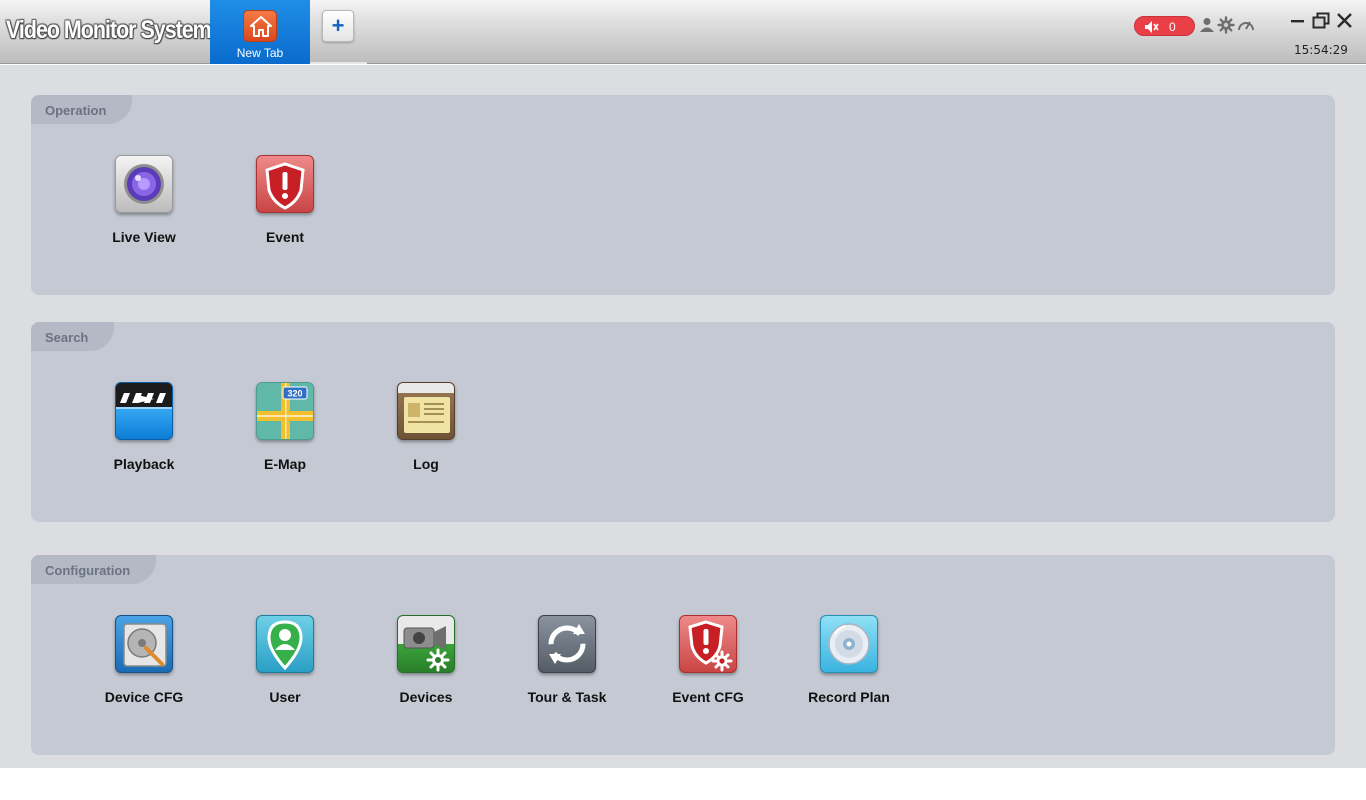 This screenshot has height=800, width=1366. I want to click on alarm-count: 0, so click(1172, 27).